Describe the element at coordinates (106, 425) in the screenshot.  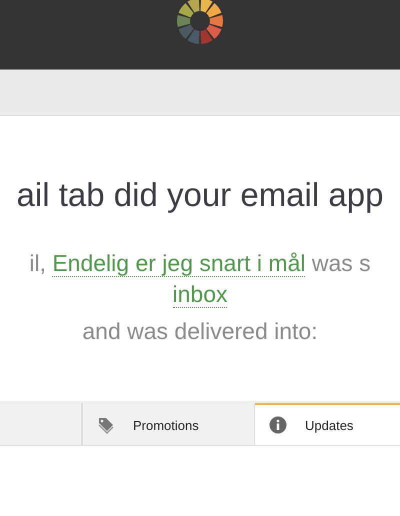
I see `tag-icon` at that location.